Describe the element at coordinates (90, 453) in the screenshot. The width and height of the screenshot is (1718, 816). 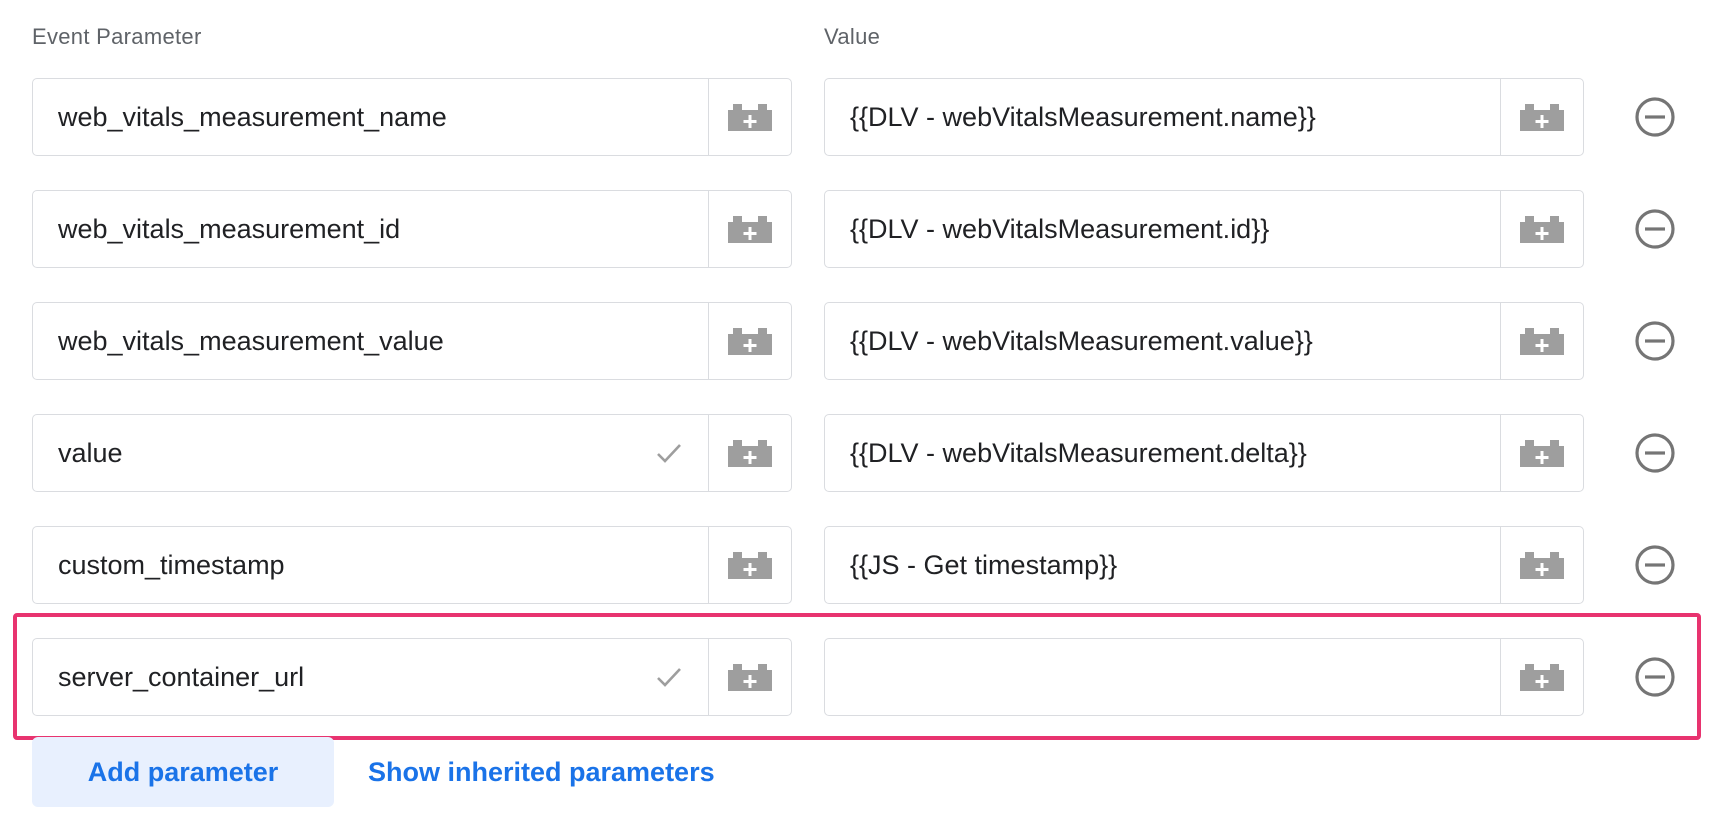
I see `event-parameter-text: value` at that location.